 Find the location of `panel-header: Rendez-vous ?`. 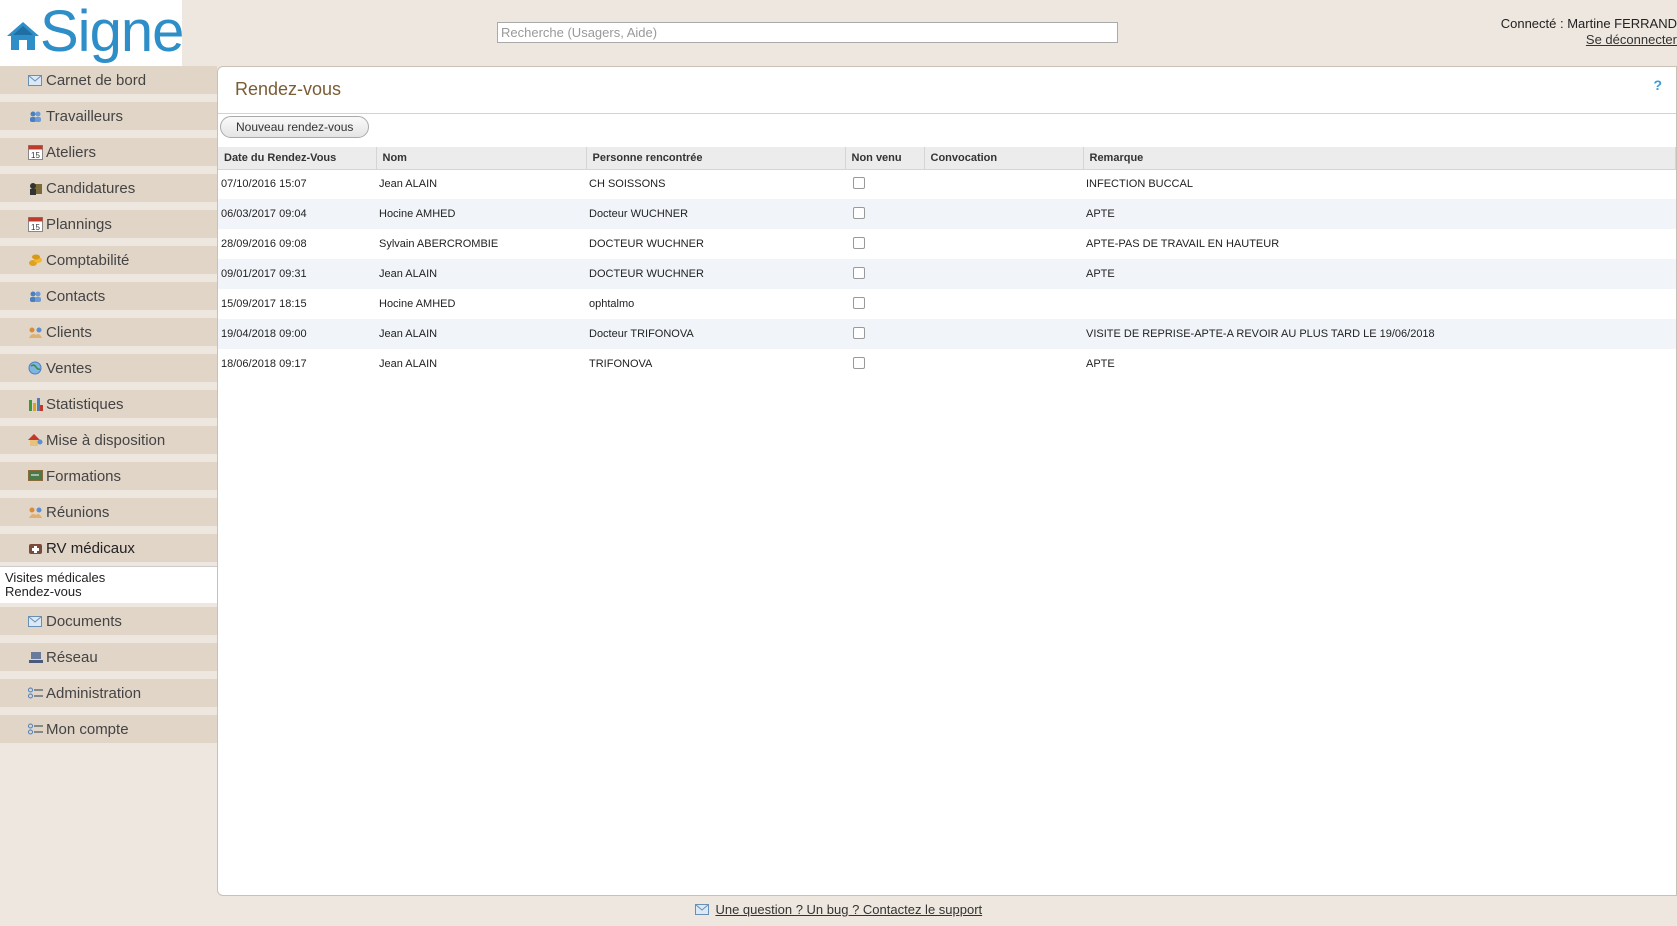

panel-header: Rendez-vous ? is located at coordinates (947, 90).